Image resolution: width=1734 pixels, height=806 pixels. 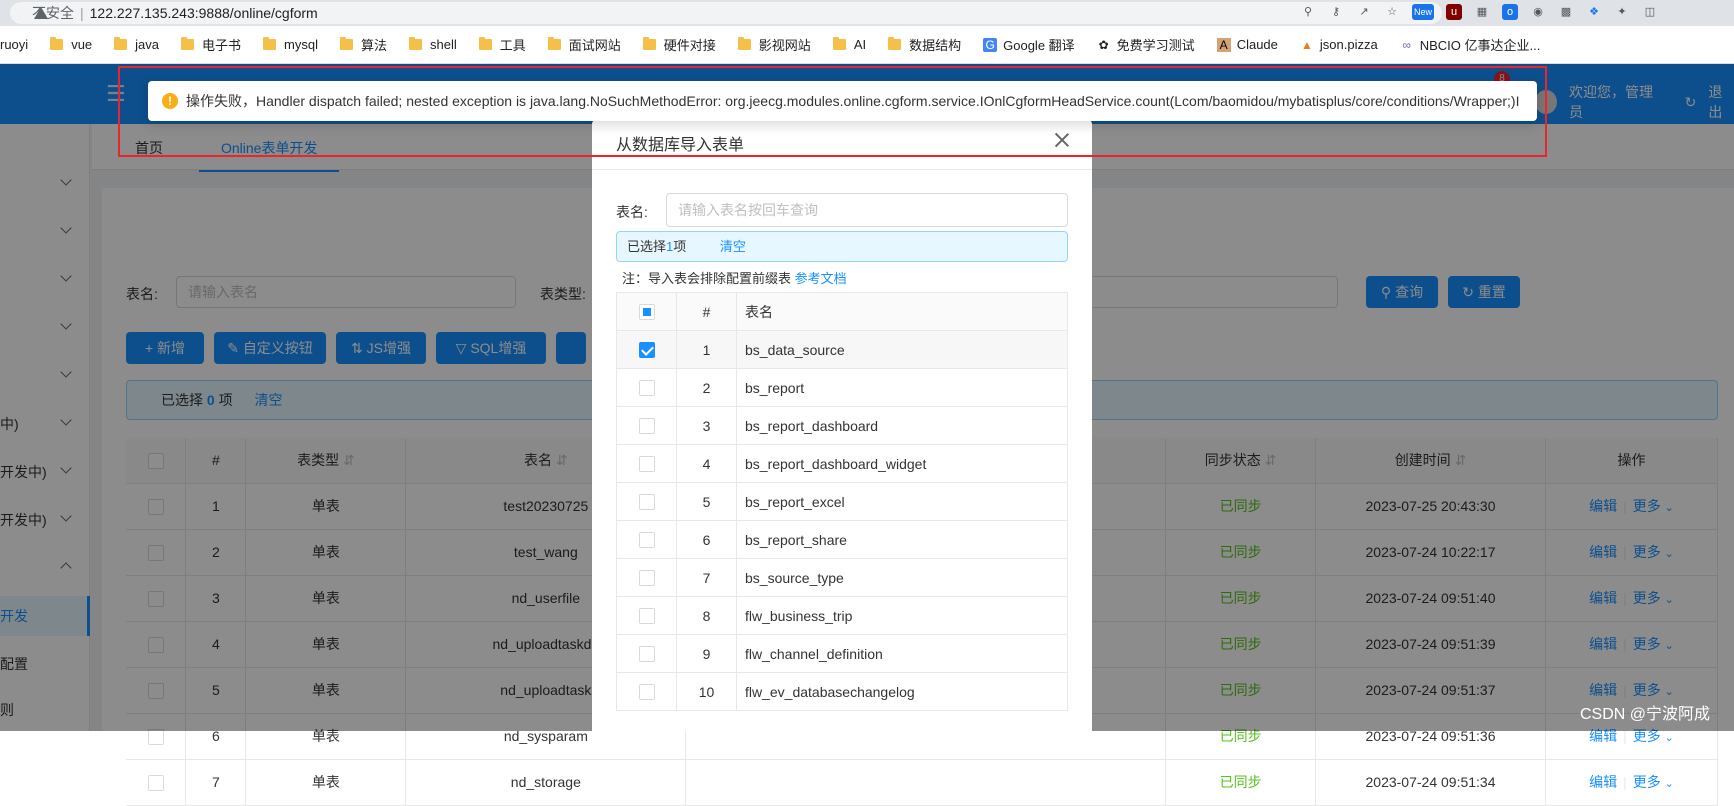 What do you see at coordinates (216, 782) in the screenshot?
I see `row-index: 7` at bounding box center [216, 782].